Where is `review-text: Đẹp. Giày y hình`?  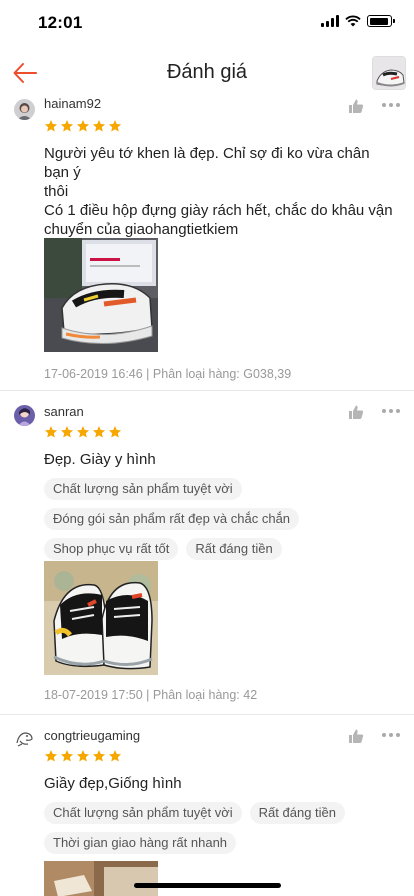 review-text: Đẹp. Giày y hình is located at coordinates (221, 459).